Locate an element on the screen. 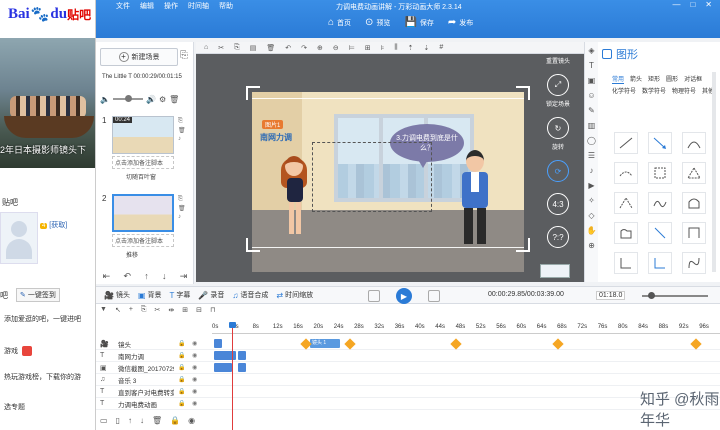 The height and width of the screenshot is (430, 720). next-frame-button is located at coordinates (434, 296).